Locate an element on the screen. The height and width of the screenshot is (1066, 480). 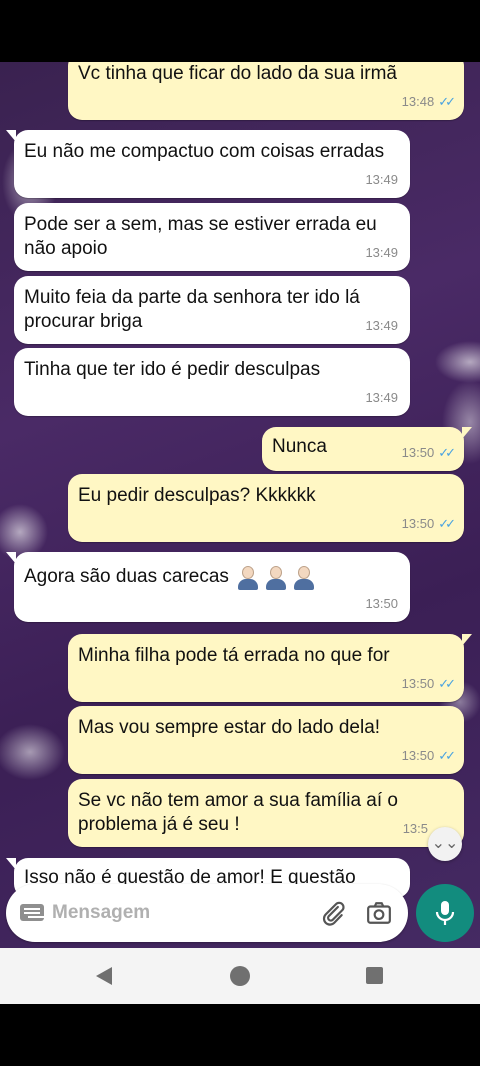
message-bubble: Agora são duas carecas 13:50 is located at coordinates (208, 587).